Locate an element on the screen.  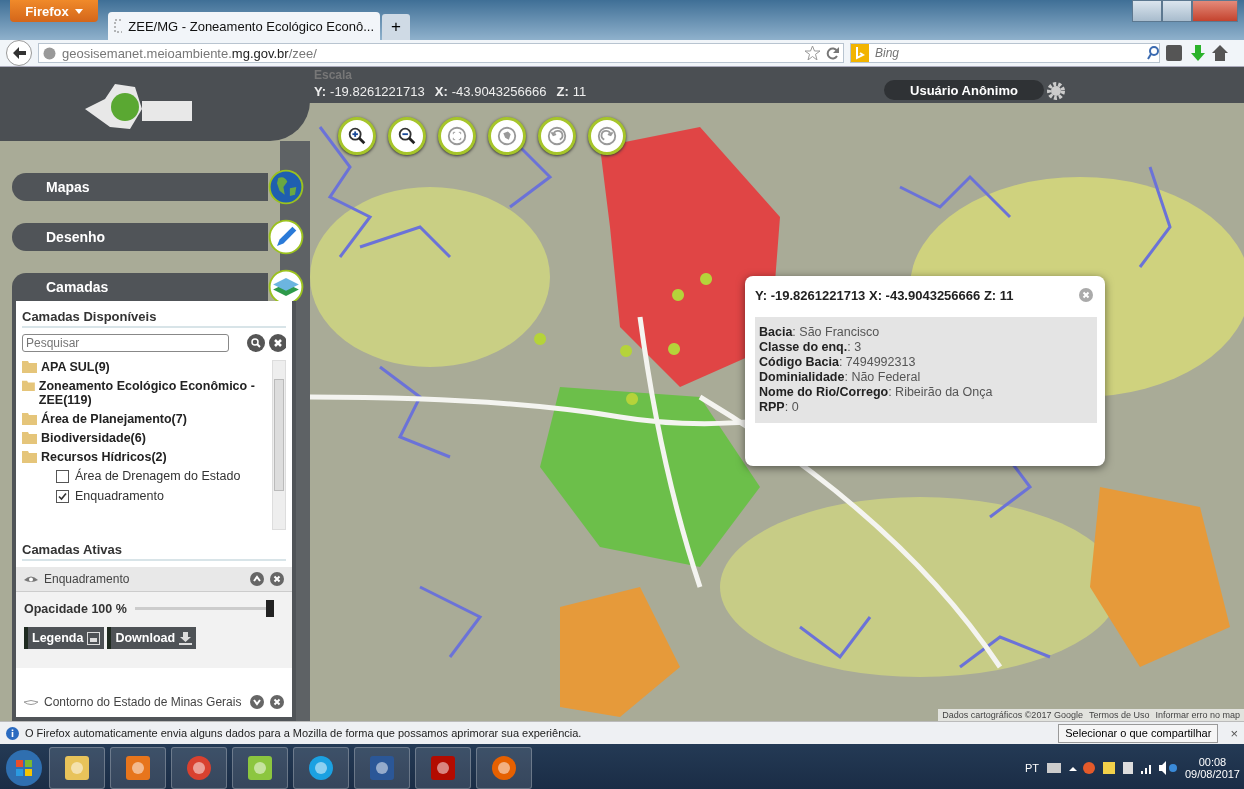
attribution-link: Termos de Uso is located at coordinates (1119, 715).